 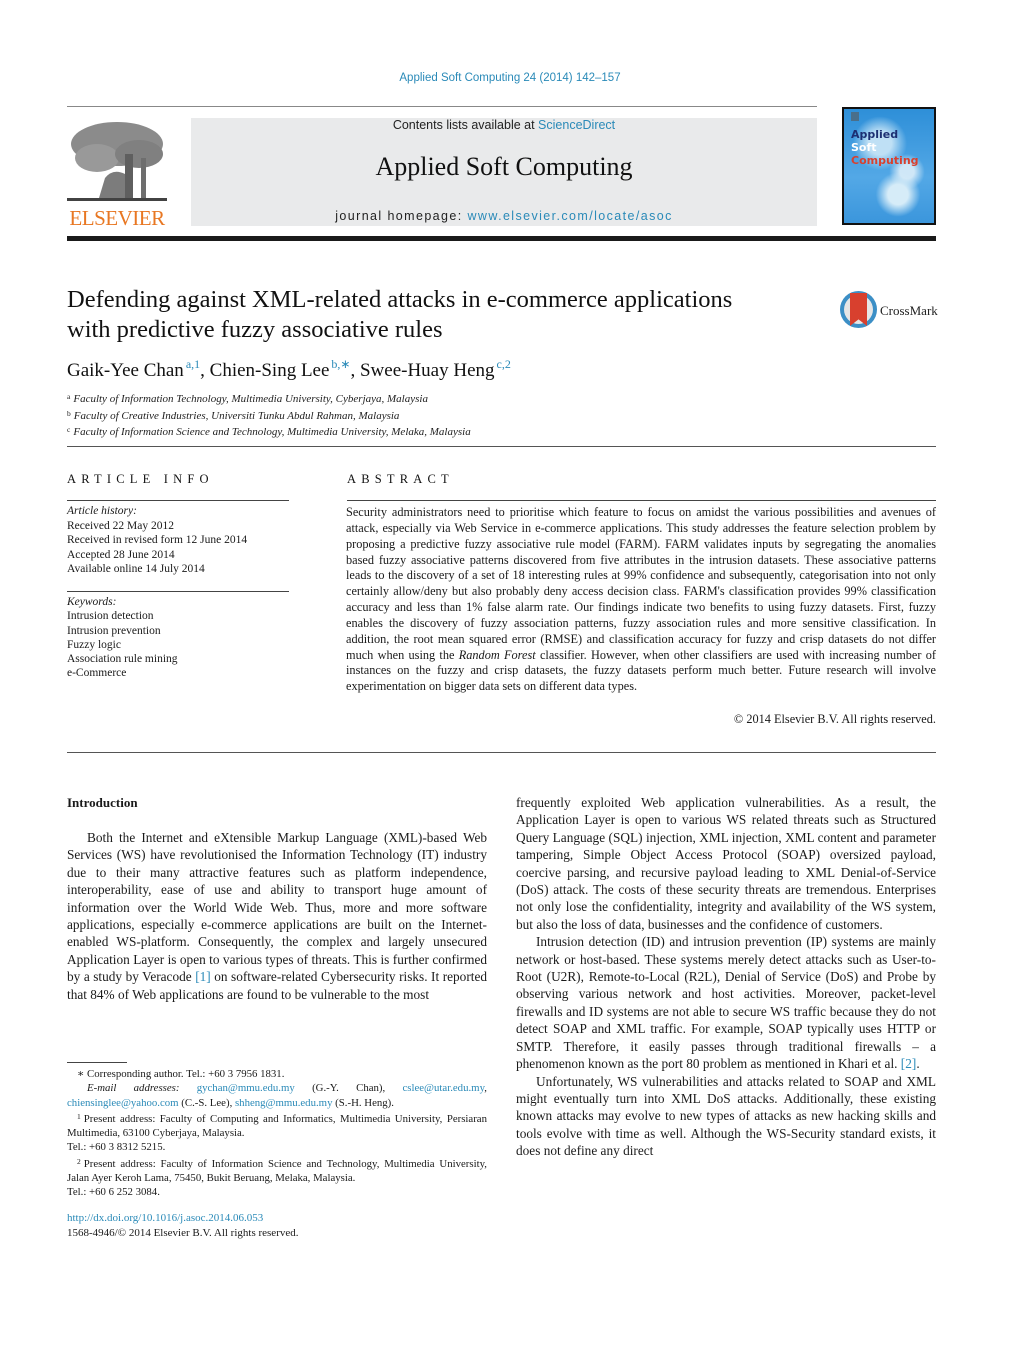 What do you see at coordinates (875, 134) in the screenshot?
I see `cover-line-1: Applied` at bounding box center [875, 134].